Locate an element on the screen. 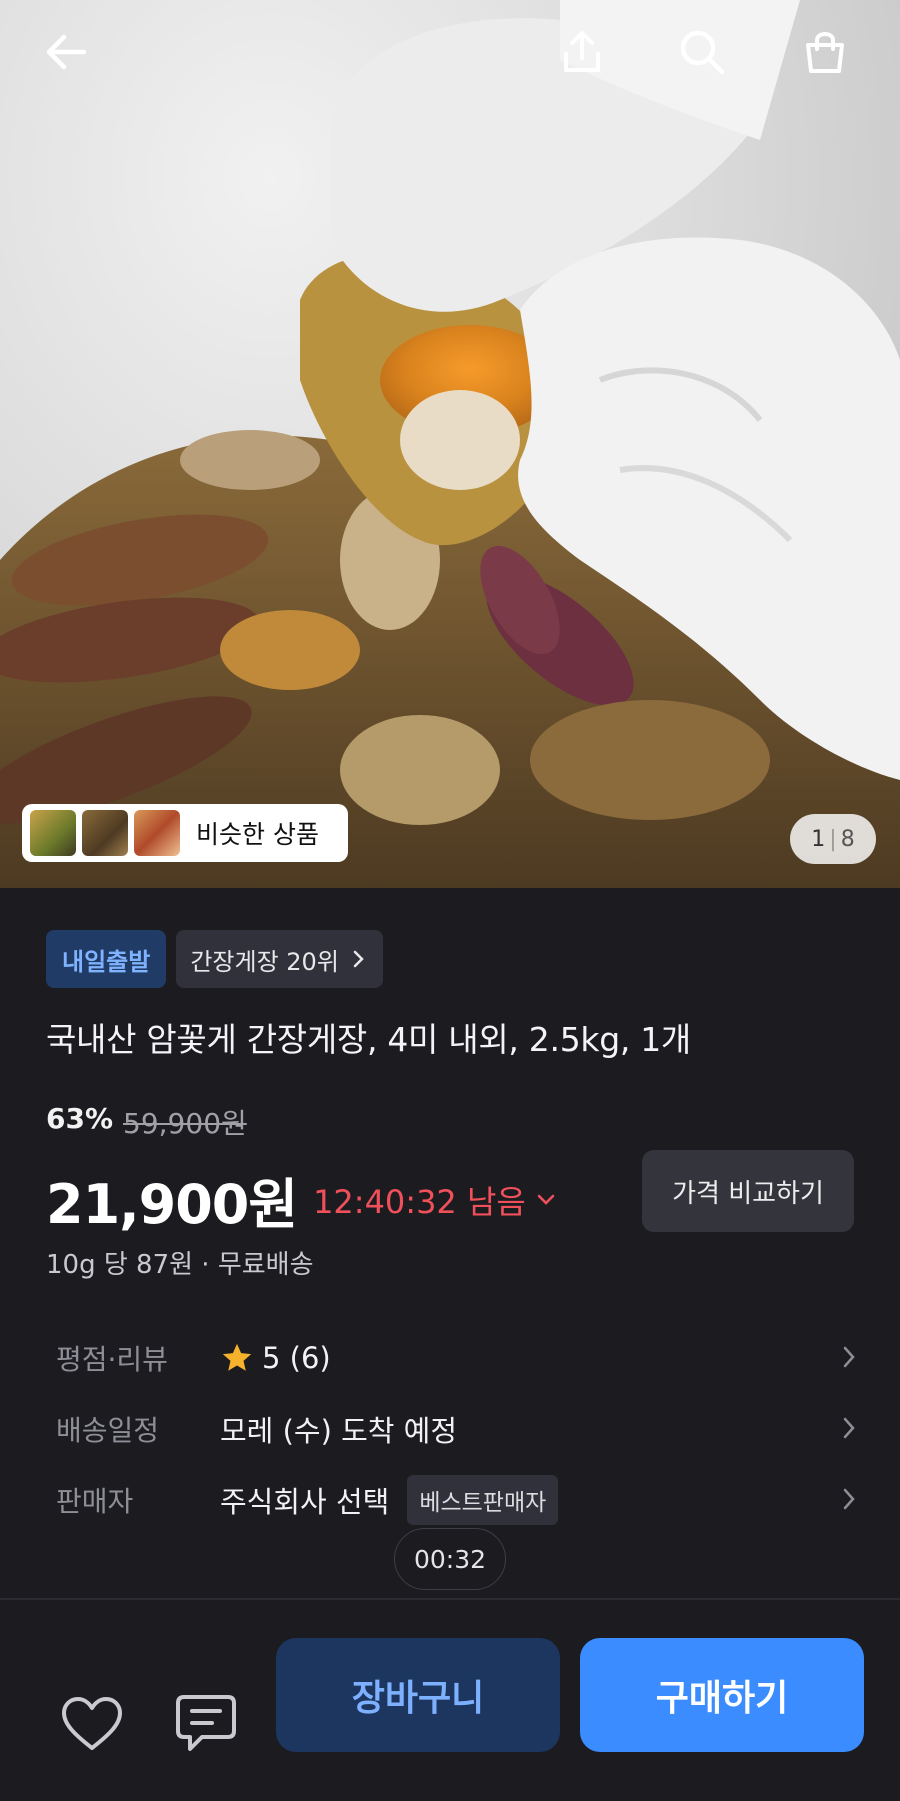 This screenshot has height=1801, width=900. seller-value-wrap: 주식회사 선택 베스트판매자 is located at coordinates (389, 1500).